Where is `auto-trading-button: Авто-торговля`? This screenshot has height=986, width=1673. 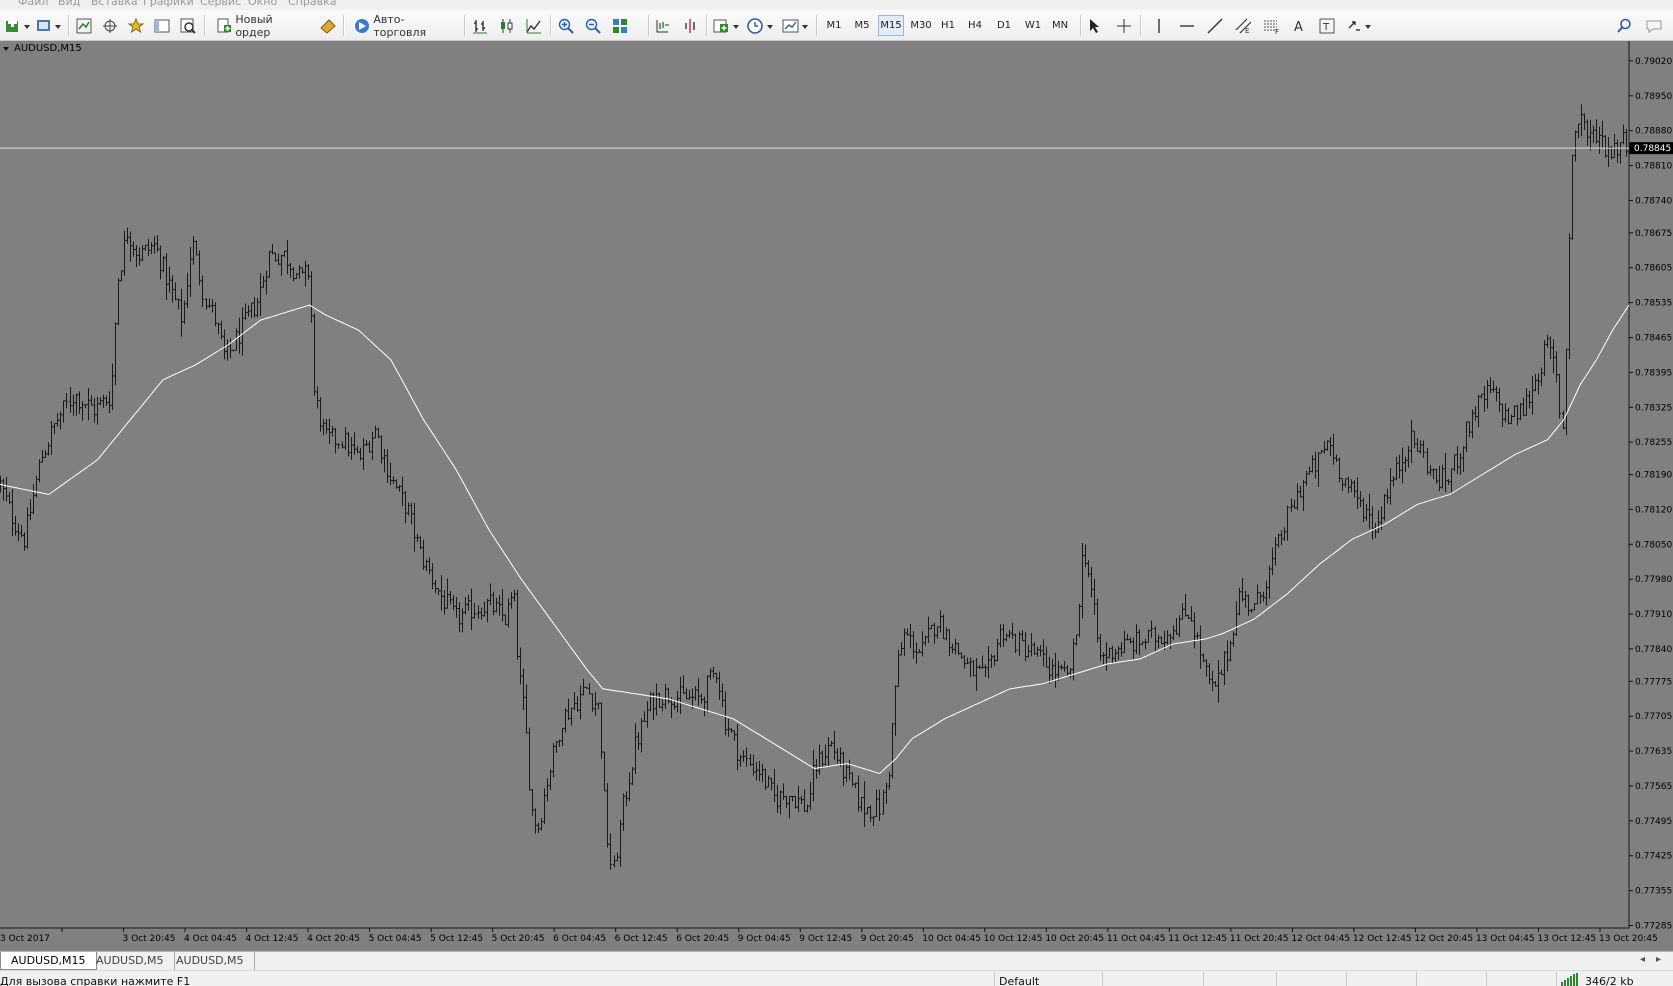 auto-trading-button: Авто-торговля is located at coordinates (404, 25).